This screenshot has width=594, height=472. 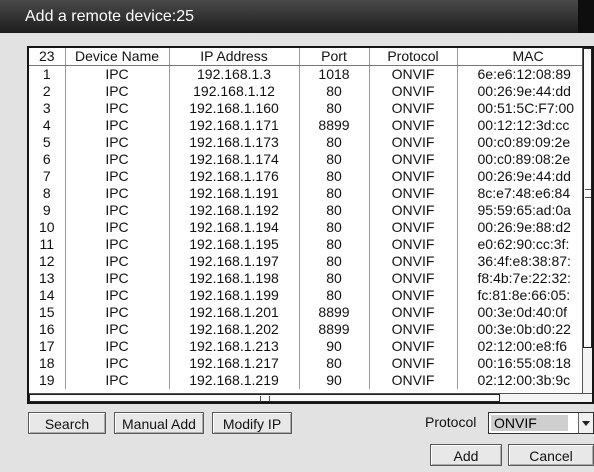 I want to click on table-row: 13 IPC 192.168.1.198 80 ONVIF f8:4b:7e:22:32:, so click(x=310, y=278).